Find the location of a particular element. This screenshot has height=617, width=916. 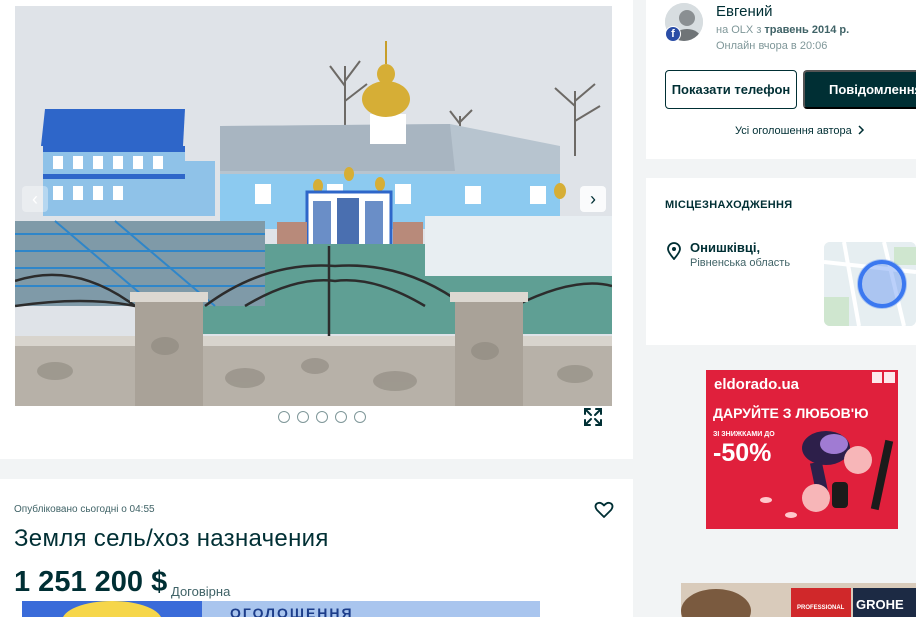

previous-photo-button: ‹ is located at coordinates (35, 199).